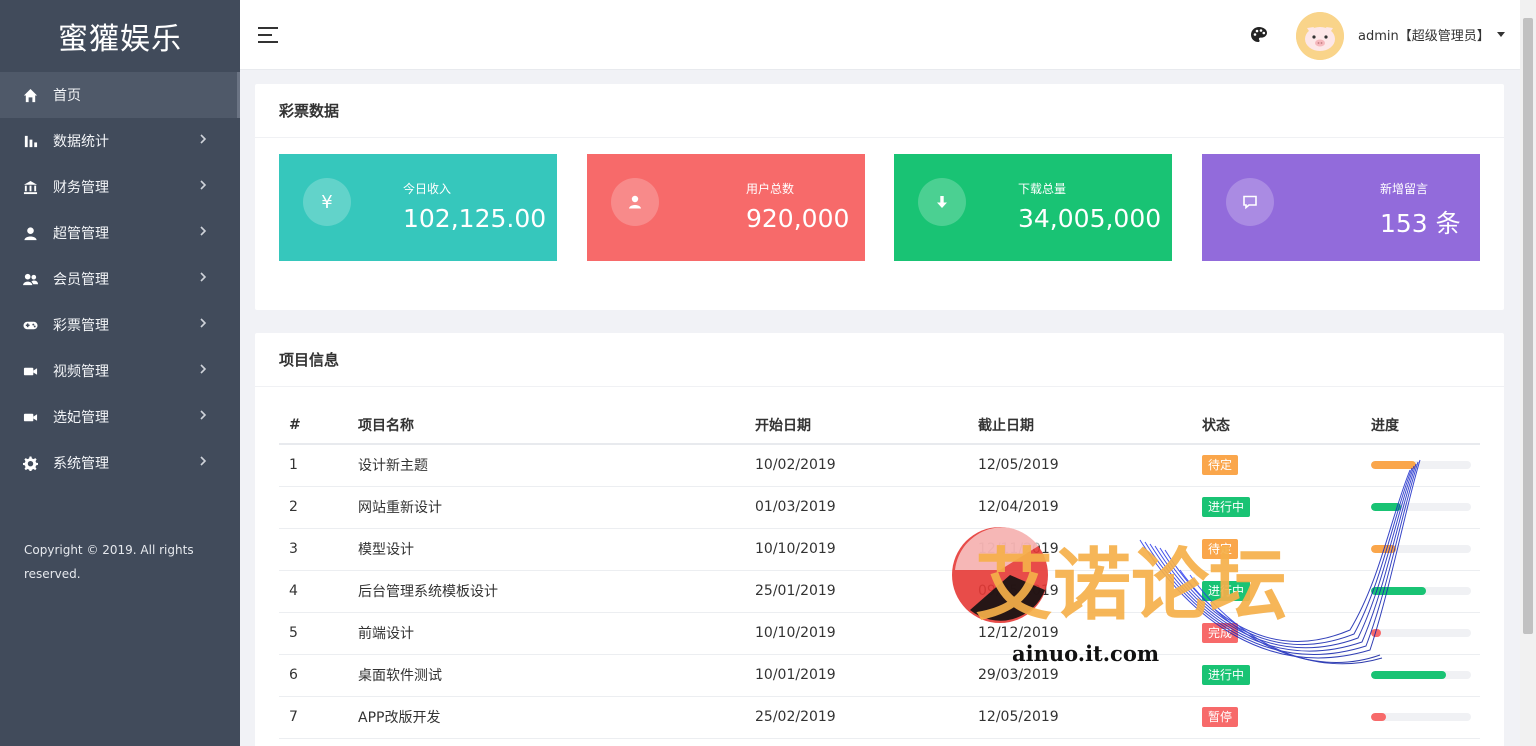 This screenshot has width=1536, height=746. Describe the element at coordinates (30, 279) in the screenshot. I see `users-icon` at that location.